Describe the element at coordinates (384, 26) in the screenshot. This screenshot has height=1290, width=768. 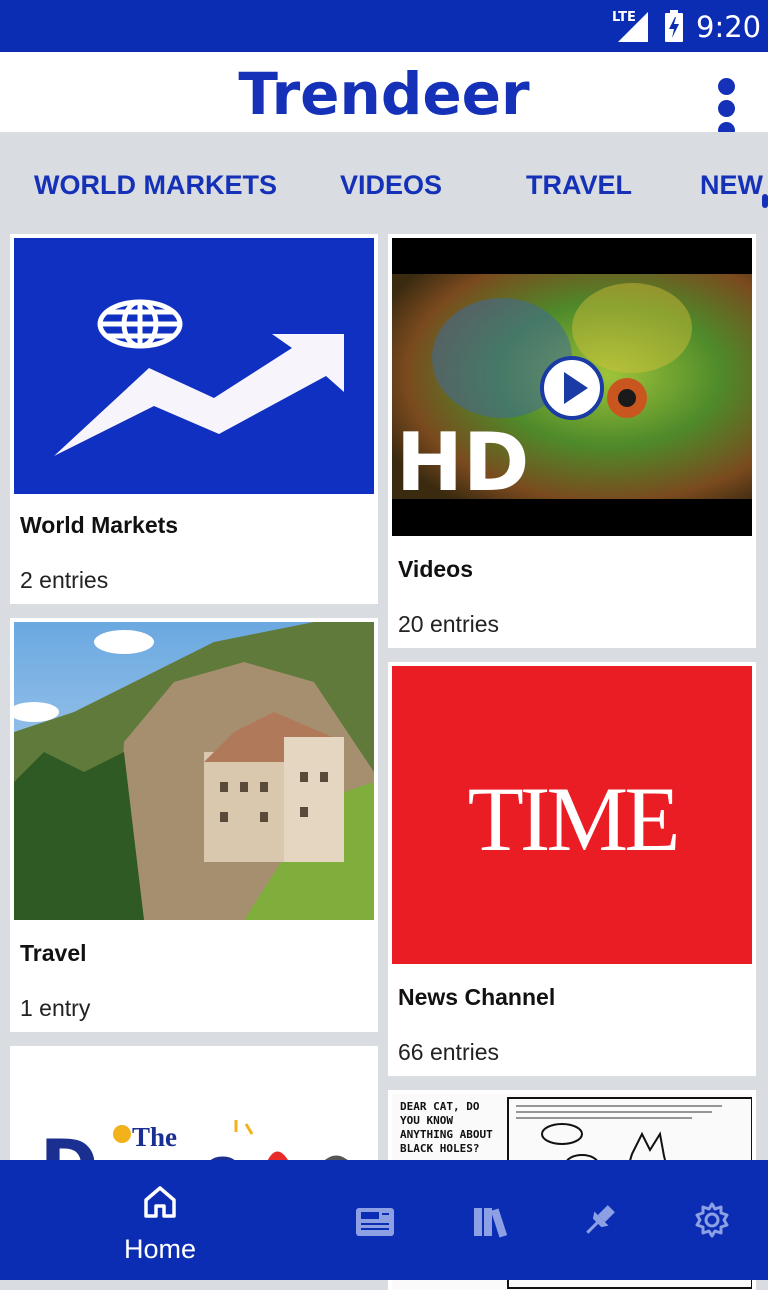
I see `status-bar: LTE 9:20` at that location.